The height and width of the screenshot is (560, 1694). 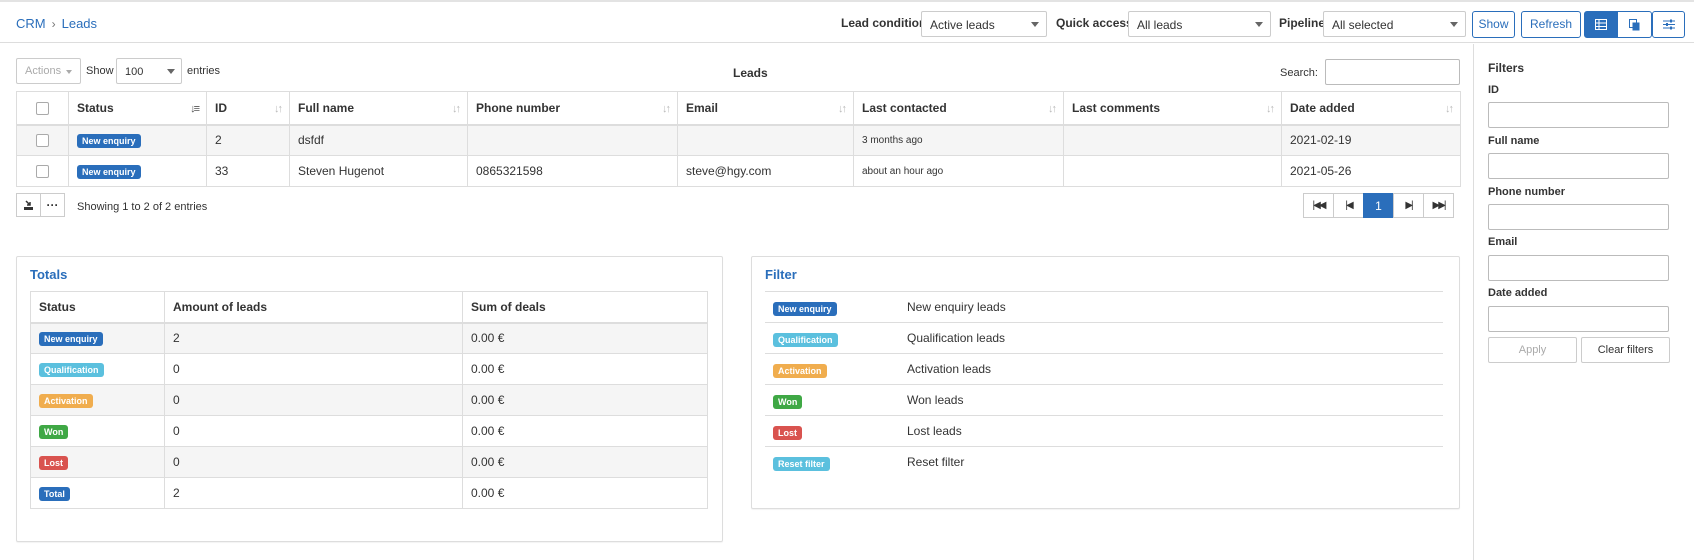 What do you see at coordinates (1104, 306) in the screenshot?
I see `list-item: New enquiry New enquiry leads` at bounding box center [1104, 306].